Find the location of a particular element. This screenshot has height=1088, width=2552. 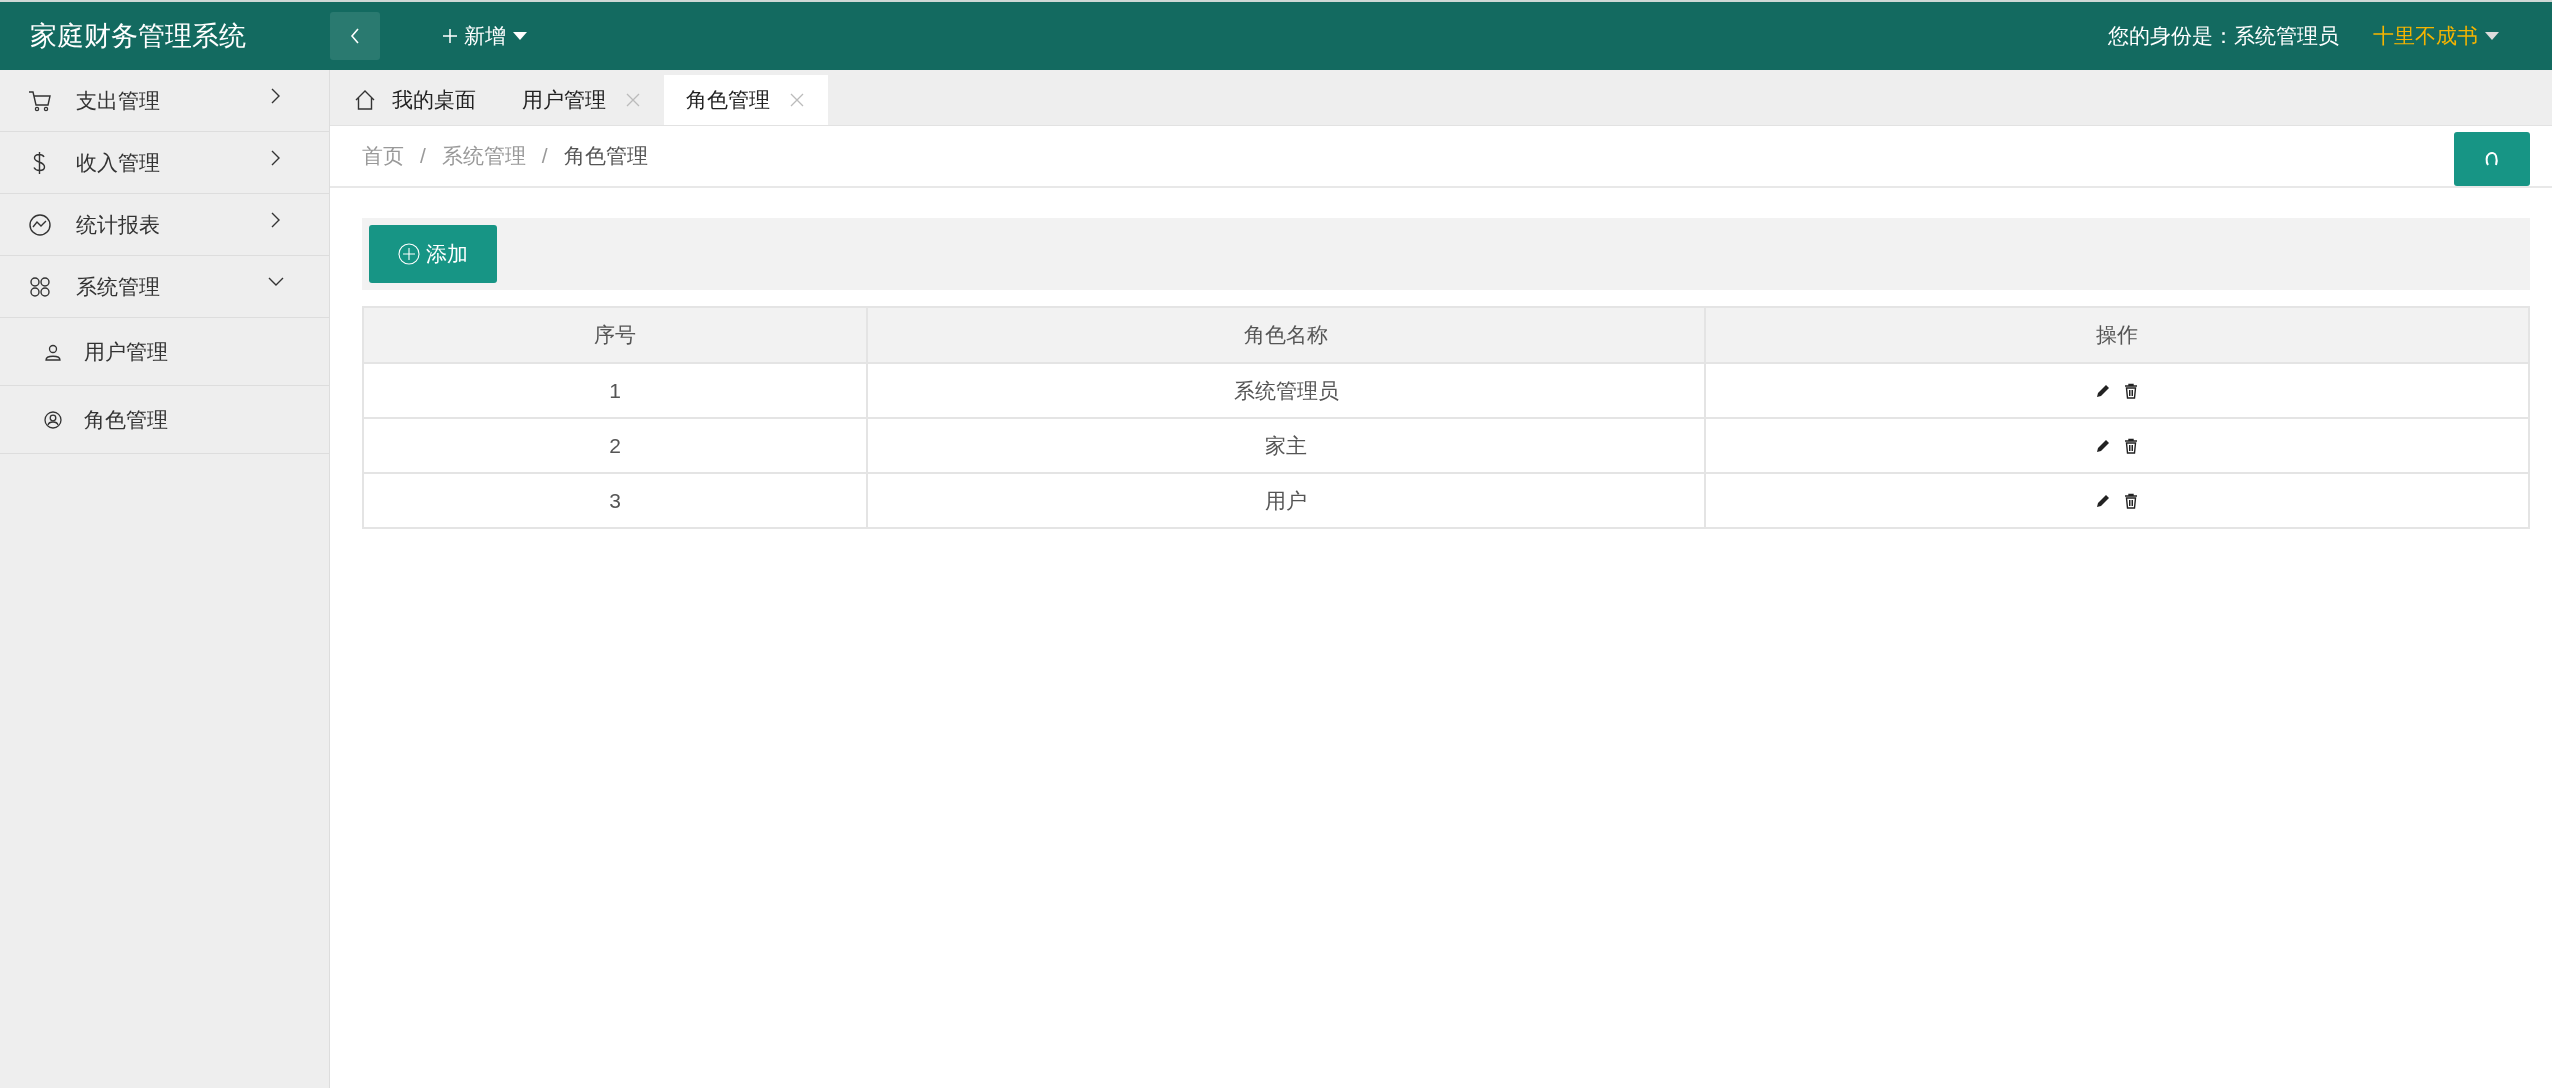

sidebar-item: 支出管理 is located at coordinates (164, 101).